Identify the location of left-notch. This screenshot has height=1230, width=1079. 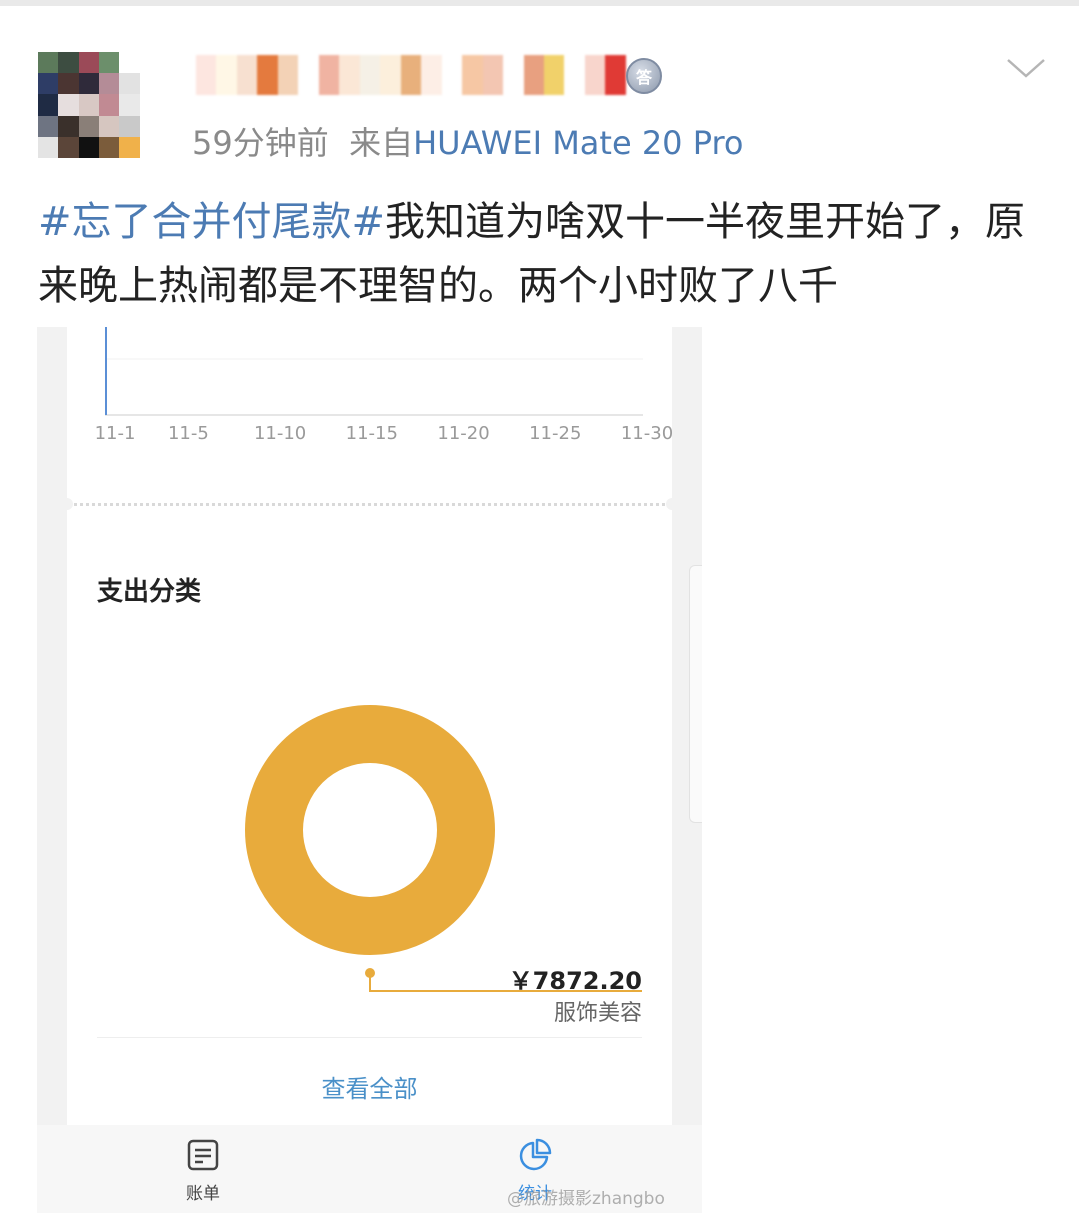
(67, 504).